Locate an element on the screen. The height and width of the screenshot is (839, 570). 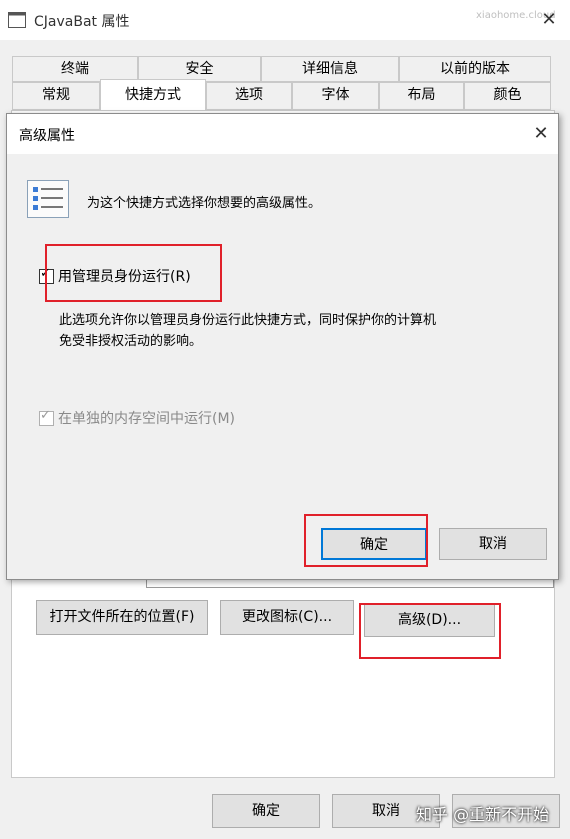
dialog-cancel-button: 取消 is located at coordinates (493, 544).